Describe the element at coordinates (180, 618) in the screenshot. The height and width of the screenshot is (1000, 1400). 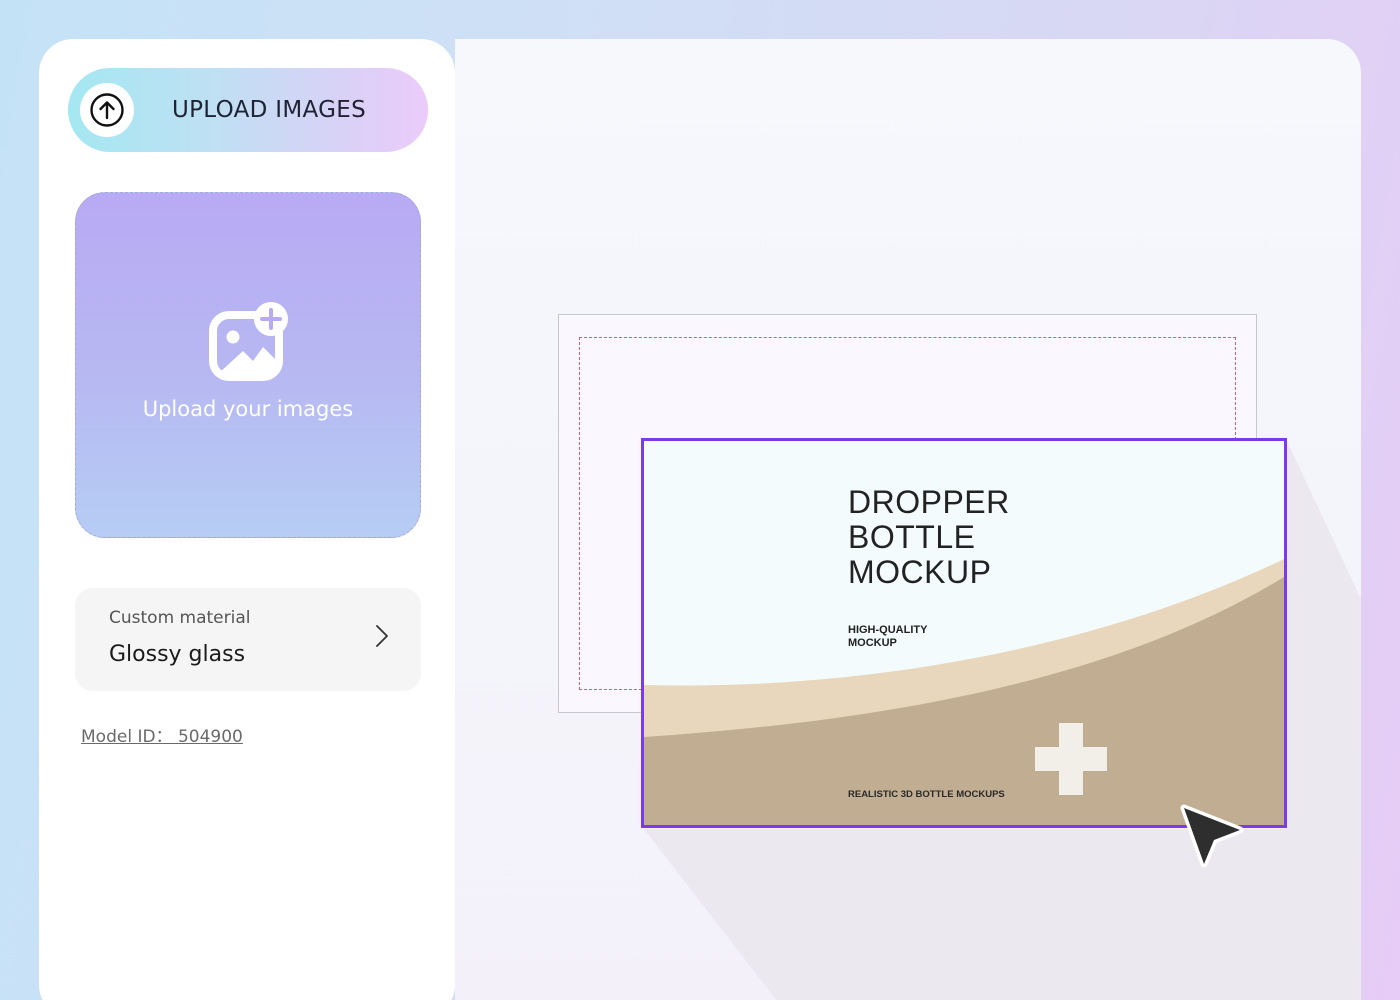
I see `material-caption: Custom material` at that location.